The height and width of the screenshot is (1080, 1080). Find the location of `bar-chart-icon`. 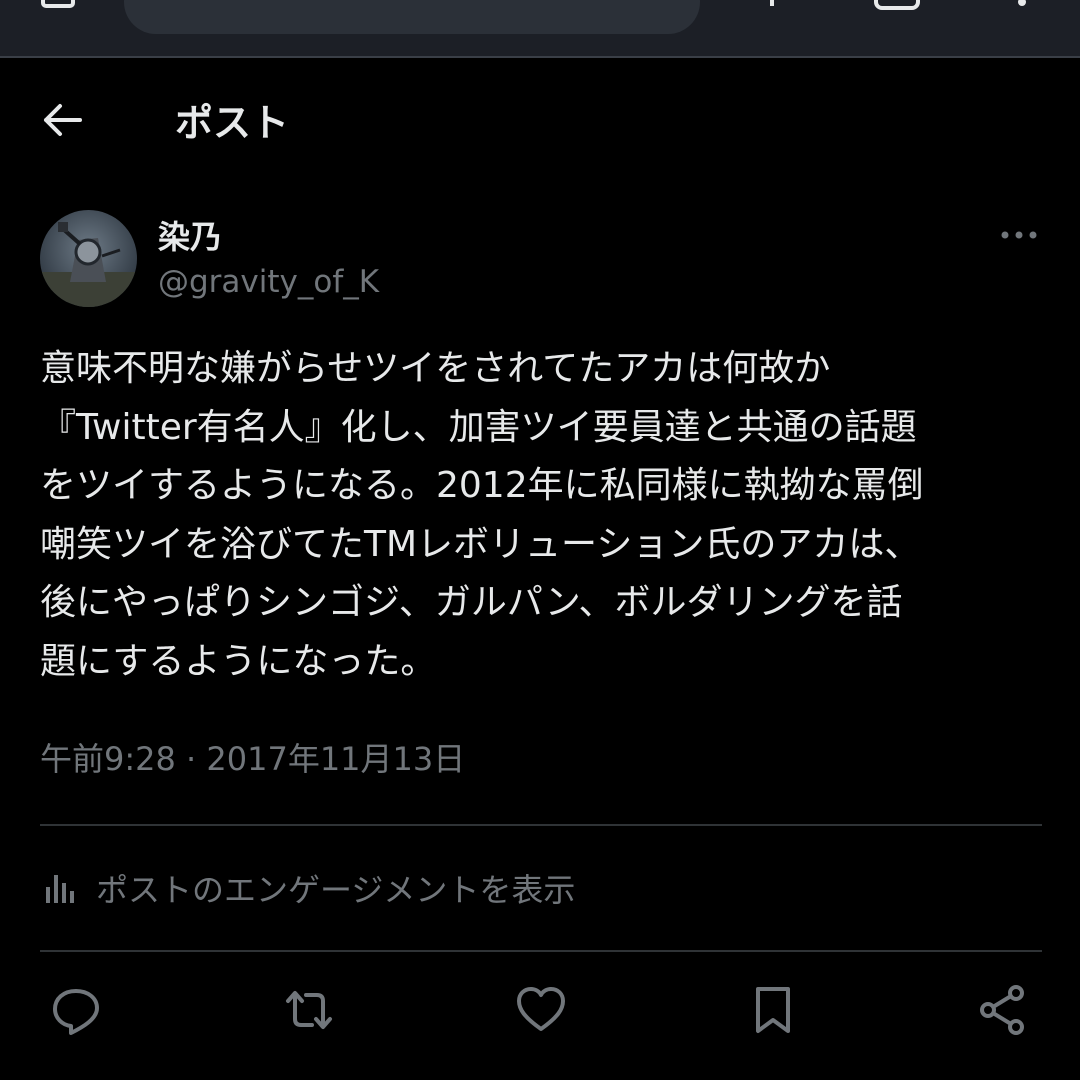

bar-chart-icon is located at coordinates (60, 889).